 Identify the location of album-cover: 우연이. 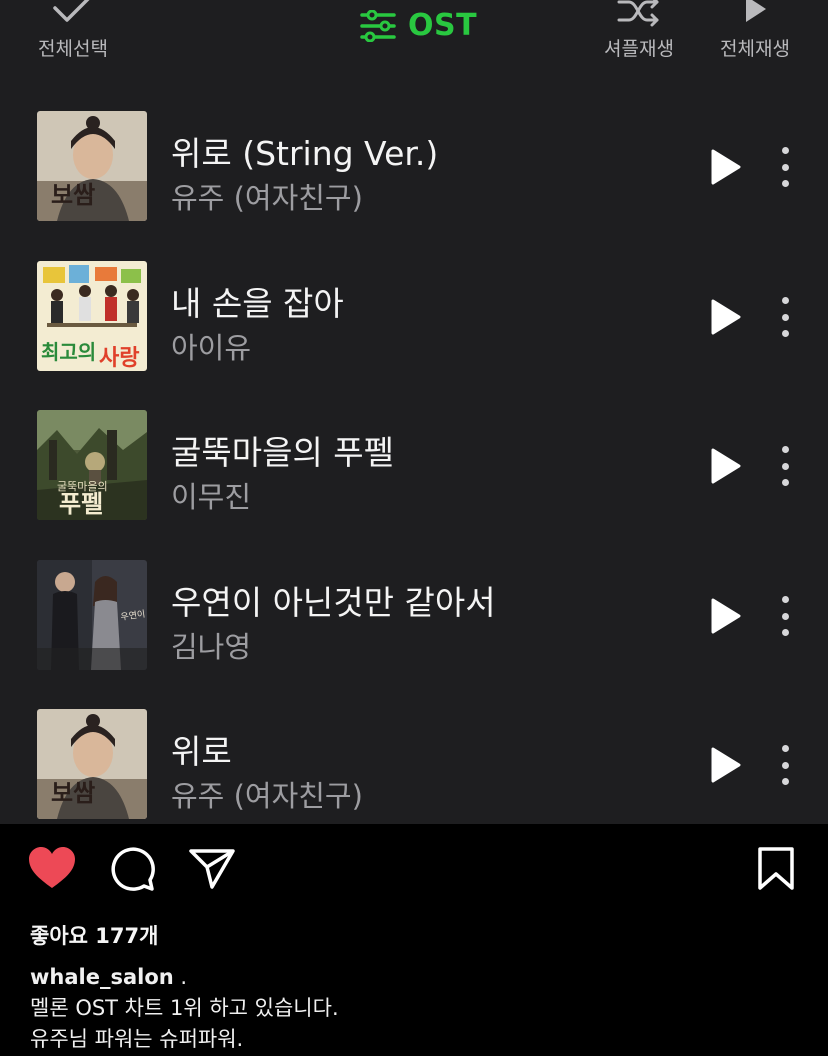
(92, 615).